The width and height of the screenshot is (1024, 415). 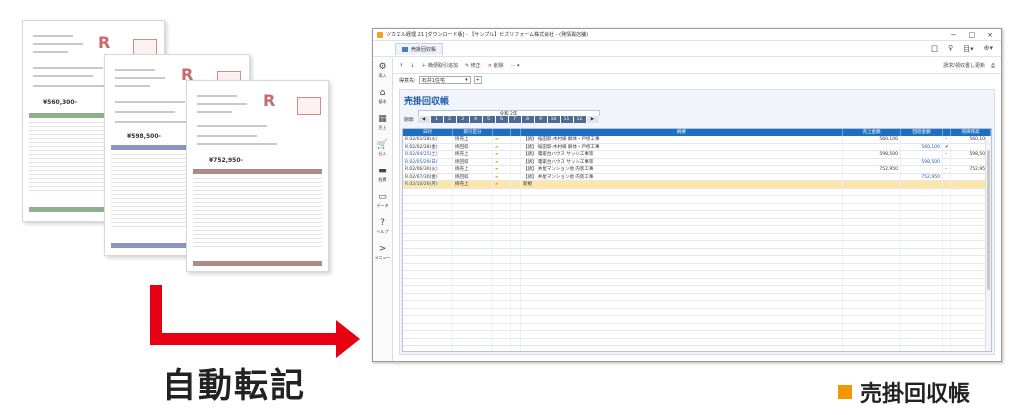 I want to click on vertical-scrollbar, so click(x=988, y=243).